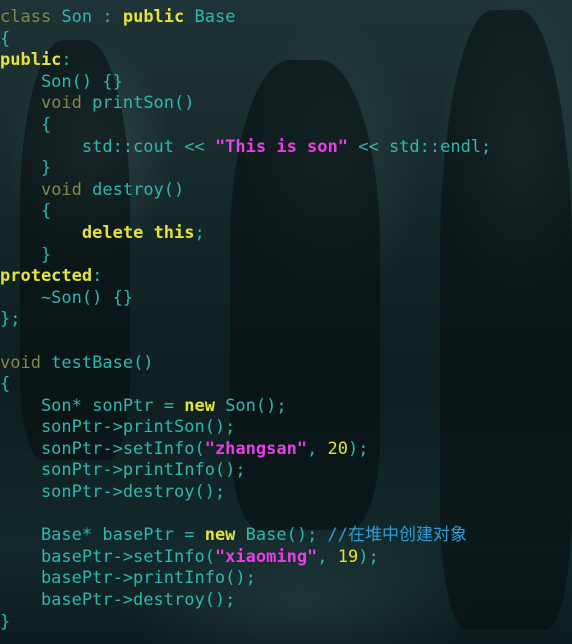 The height and width of the screenshot is (644, 572). Describe the element at coordinates (245, 191) in the screenshot. I see `code-line: void destroy()` at that location.